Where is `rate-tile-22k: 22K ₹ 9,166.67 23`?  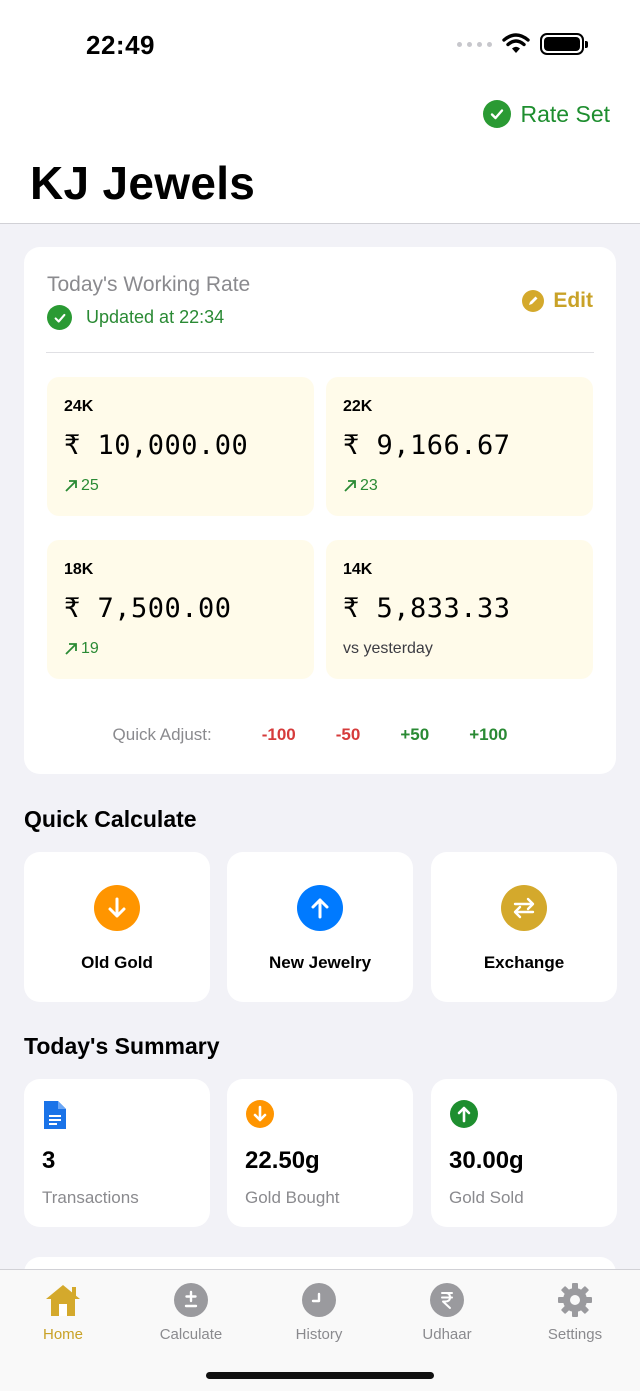 rate-tile-22k: 22K ₹ 9,166.67 23 is located at coordinates (459, 446).